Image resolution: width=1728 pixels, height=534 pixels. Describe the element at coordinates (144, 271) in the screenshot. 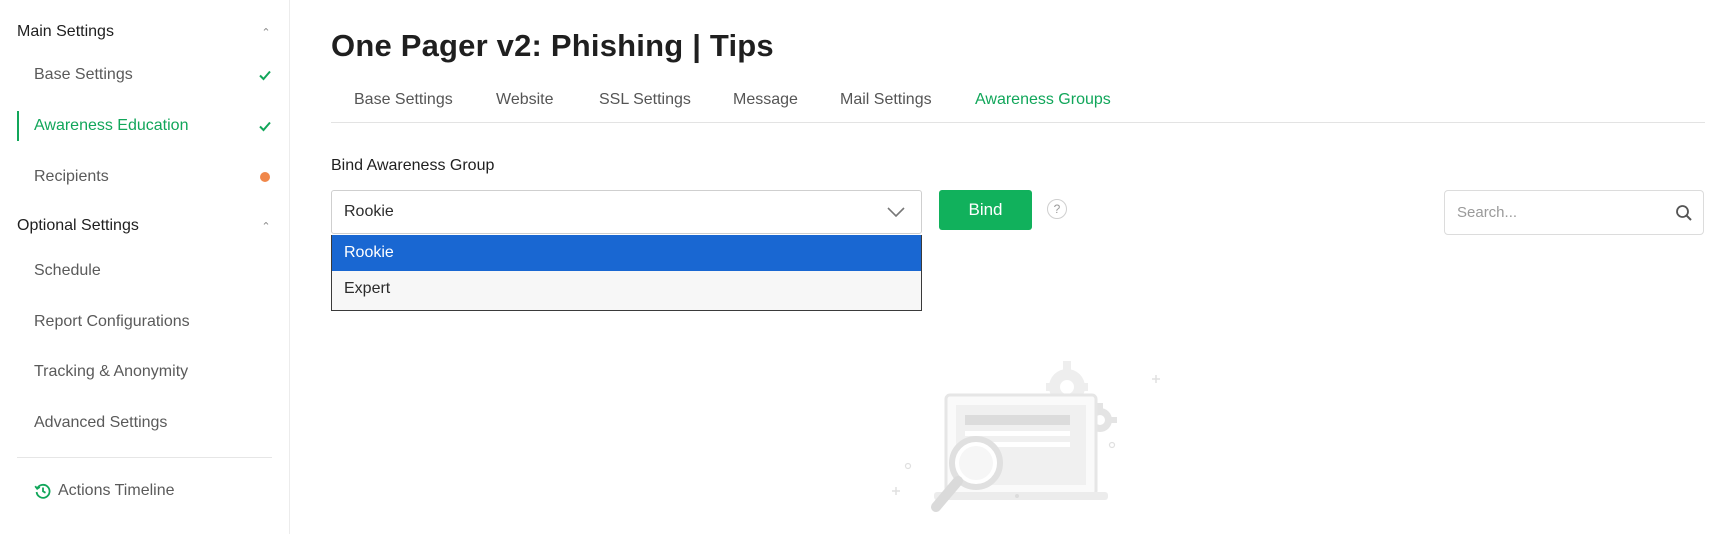

I see `sidebar-item-schedule: Schedule` at that location.